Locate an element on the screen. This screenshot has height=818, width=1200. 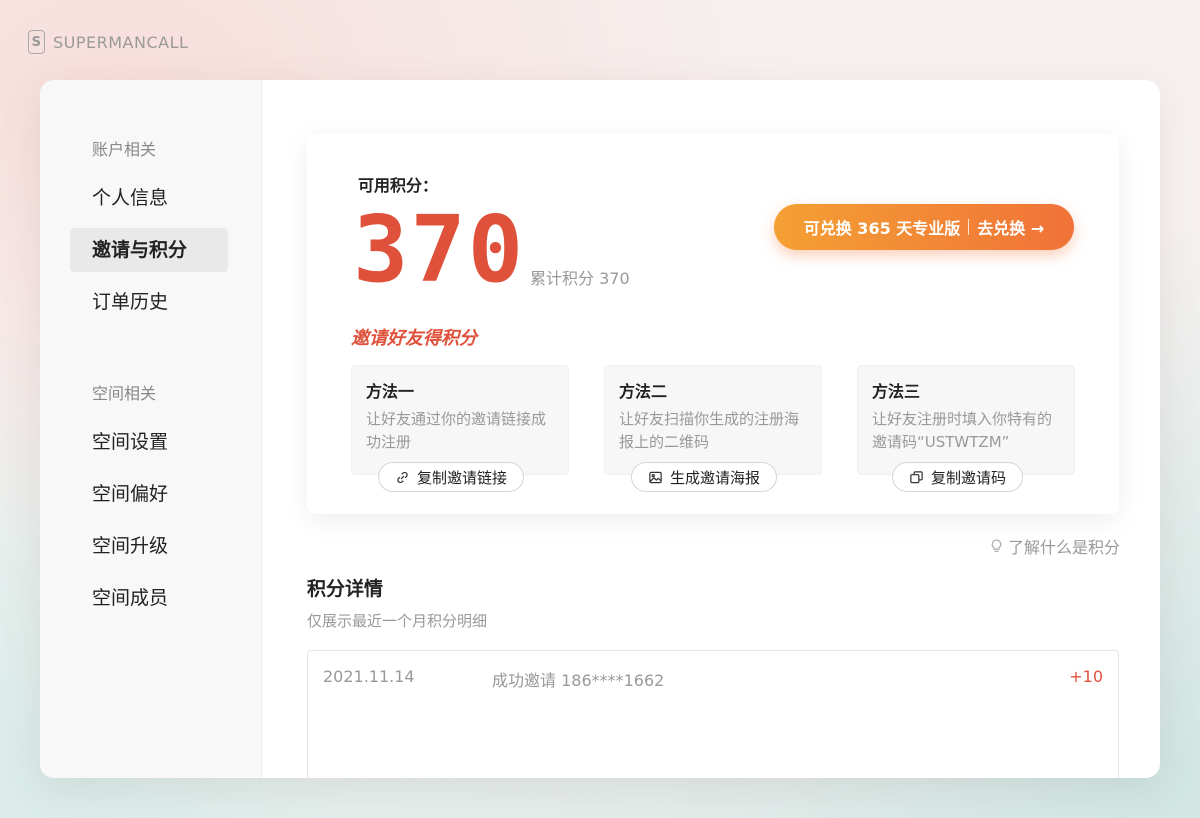
learn-points-label: 了解什么是积分 is located at coordinates (1063, 547).